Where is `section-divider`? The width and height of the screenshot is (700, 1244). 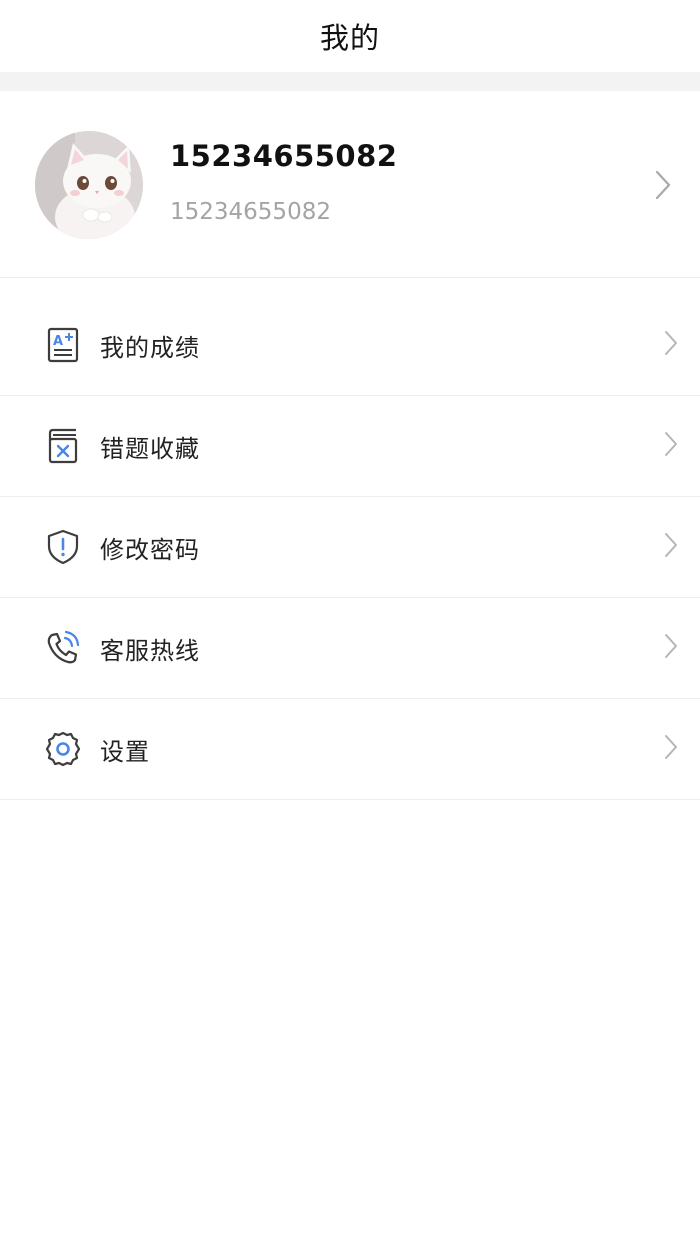 section-divider is located at coordinates (350, 81).